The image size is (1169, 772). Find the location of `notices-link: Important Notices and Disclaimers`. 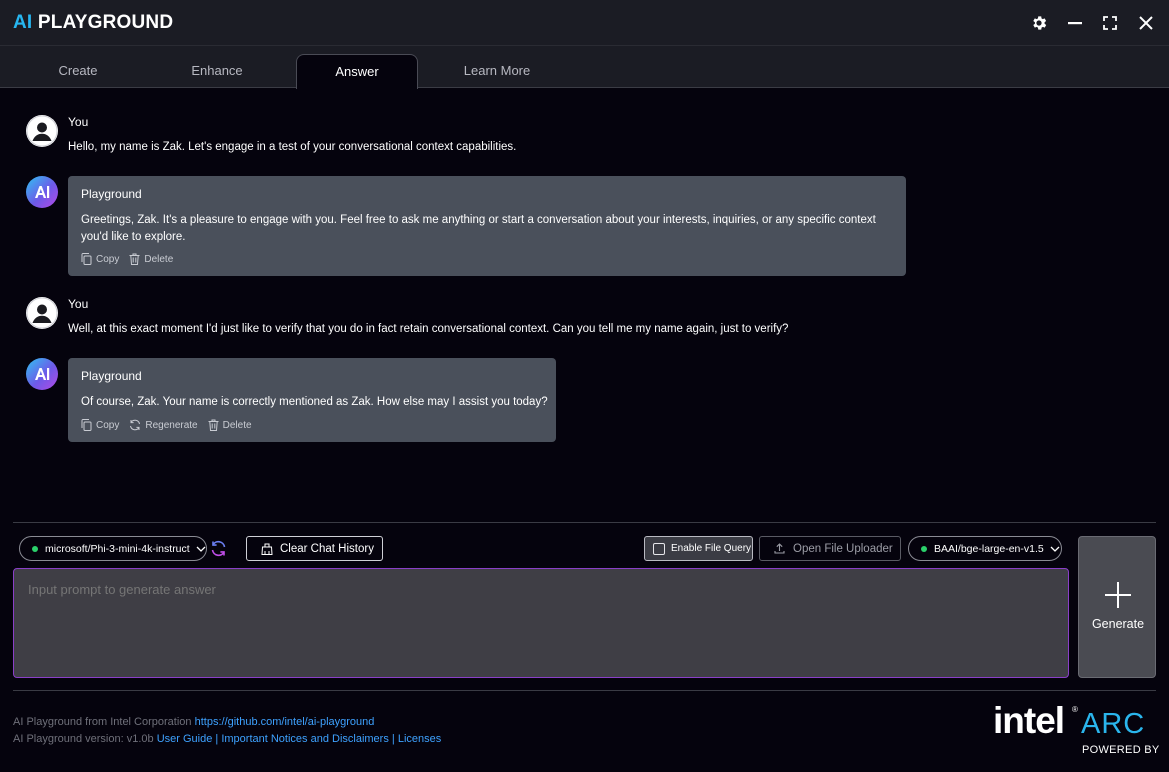

notices-link: Important Notices and Disclaimers is located at coordinates (305, 739).